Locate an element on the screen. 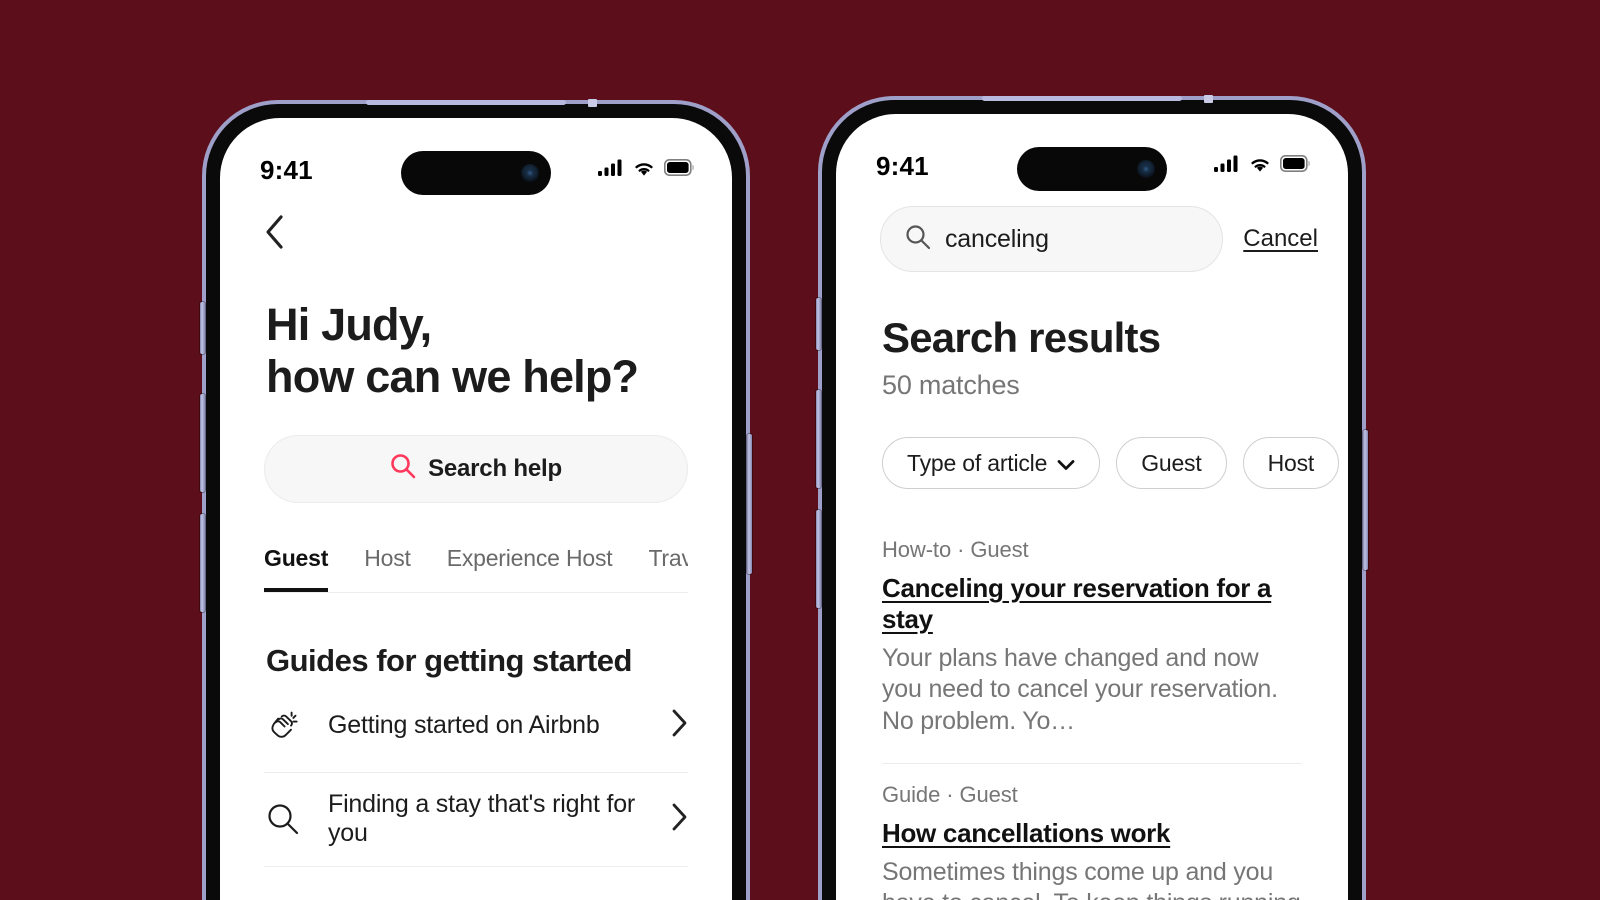 The height and width of the screenshot is (900, 1600). page-title: Hi Judy, how can we help? is located at coordinates (476, 351).